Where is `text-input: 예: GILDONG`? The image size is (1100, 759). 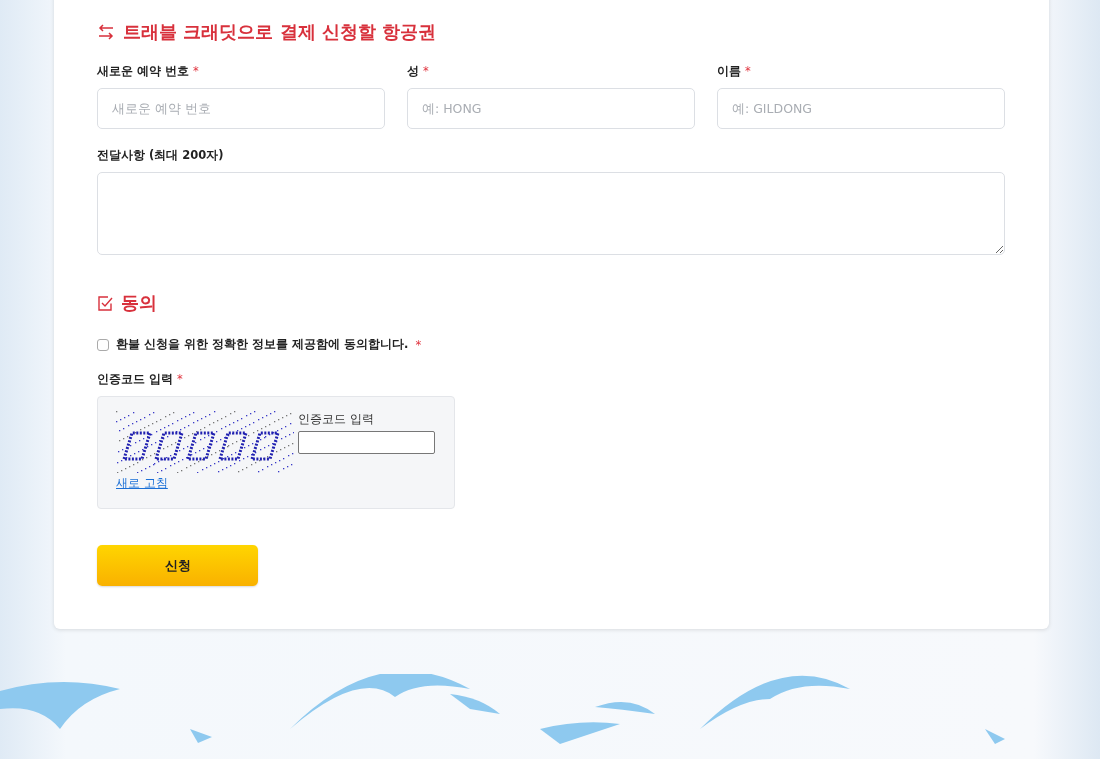 text-input: 예: GILDONG is located at coordinates (861, 108).